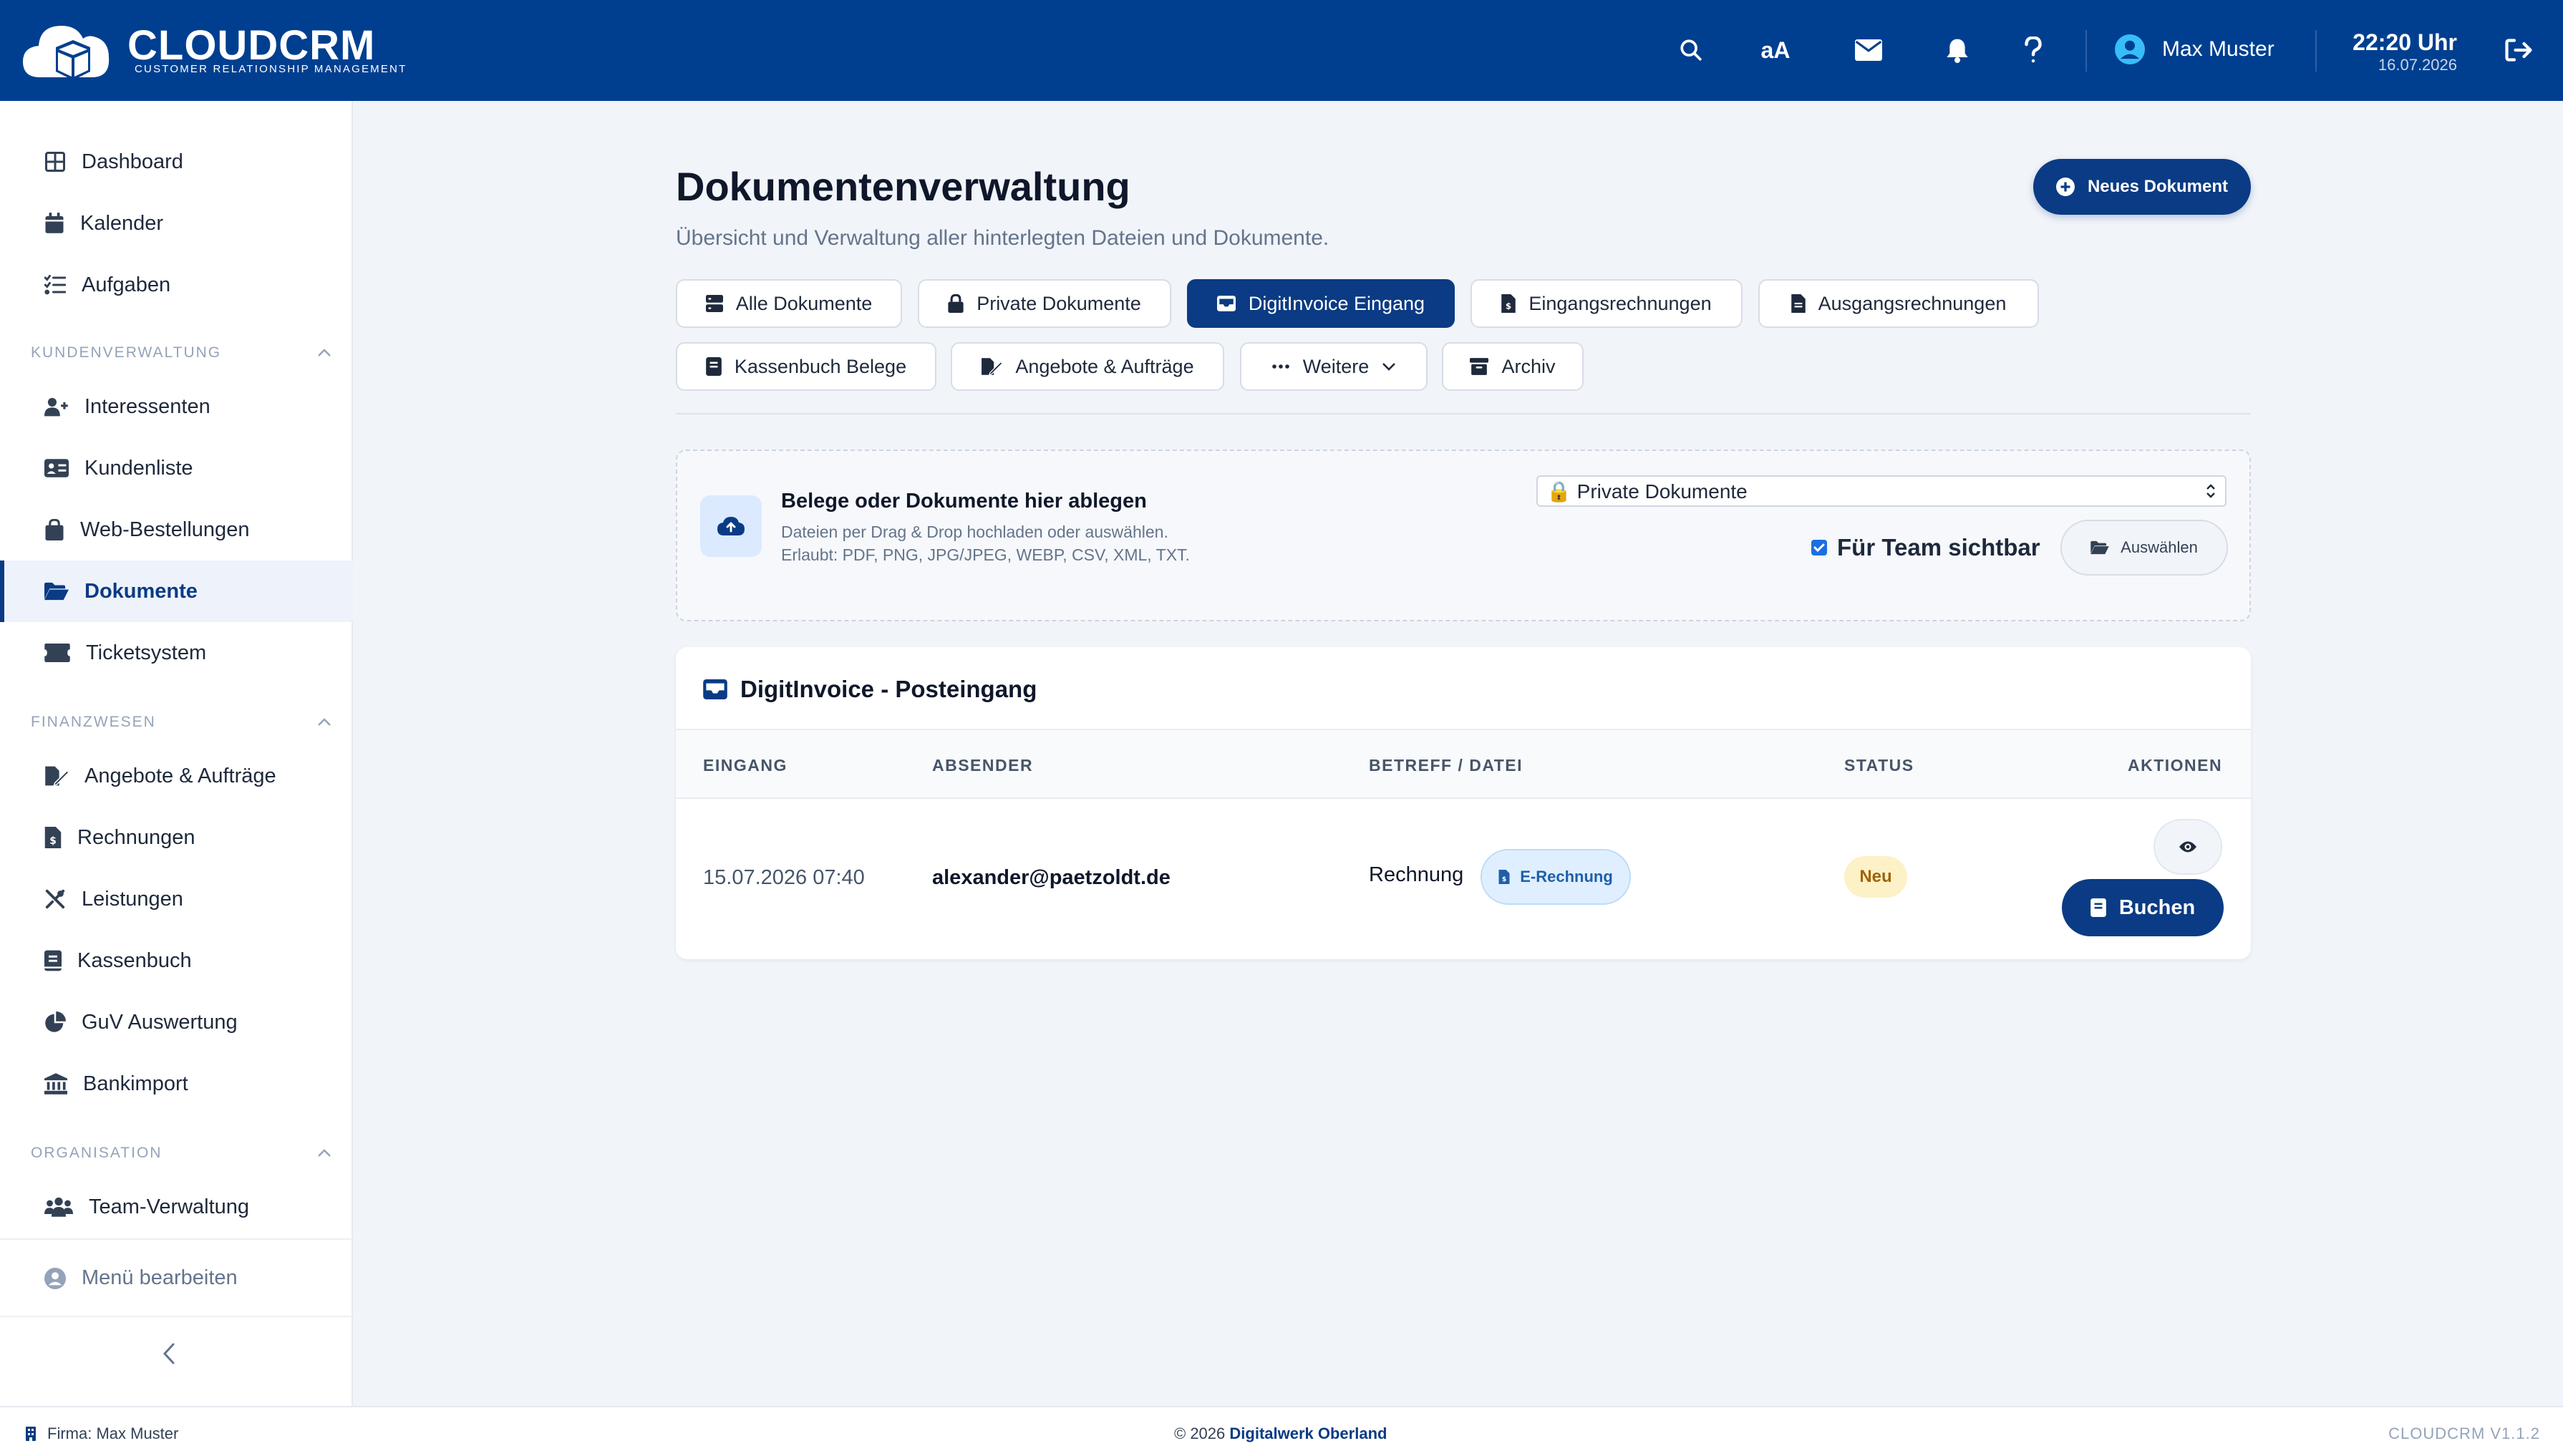 The width and height of the screenshot is (2563, 1456). Describe the element at coordinates (176, 1207) in the screenshot. I see `sidebar-item-team-verwaltung: Team-Verwaltung` at that location.